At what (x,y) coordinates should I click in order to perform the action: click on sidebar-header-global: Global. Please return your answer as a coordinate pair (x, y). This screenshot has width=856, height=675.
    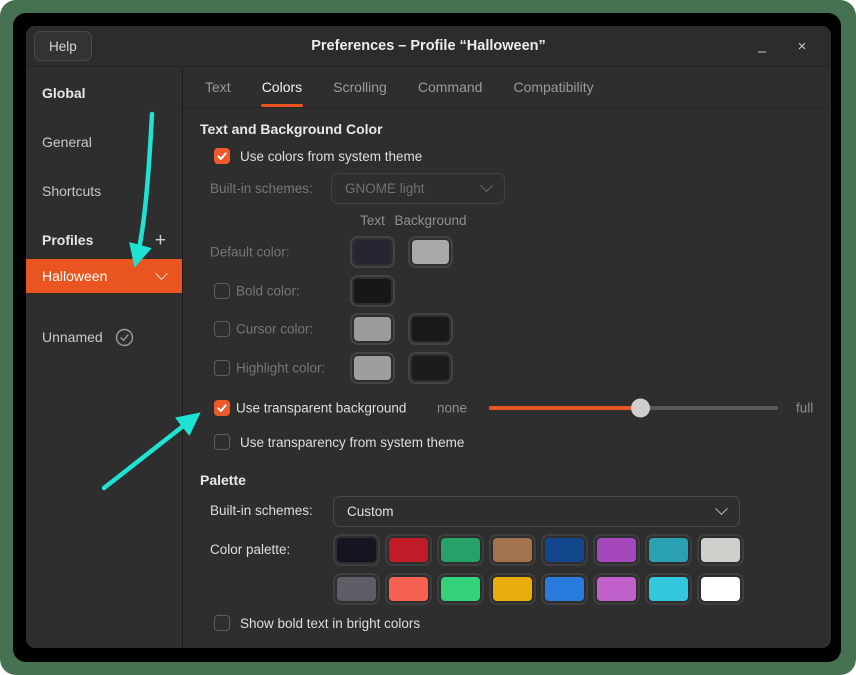
    Looking at the image, I should click on (104, 93).